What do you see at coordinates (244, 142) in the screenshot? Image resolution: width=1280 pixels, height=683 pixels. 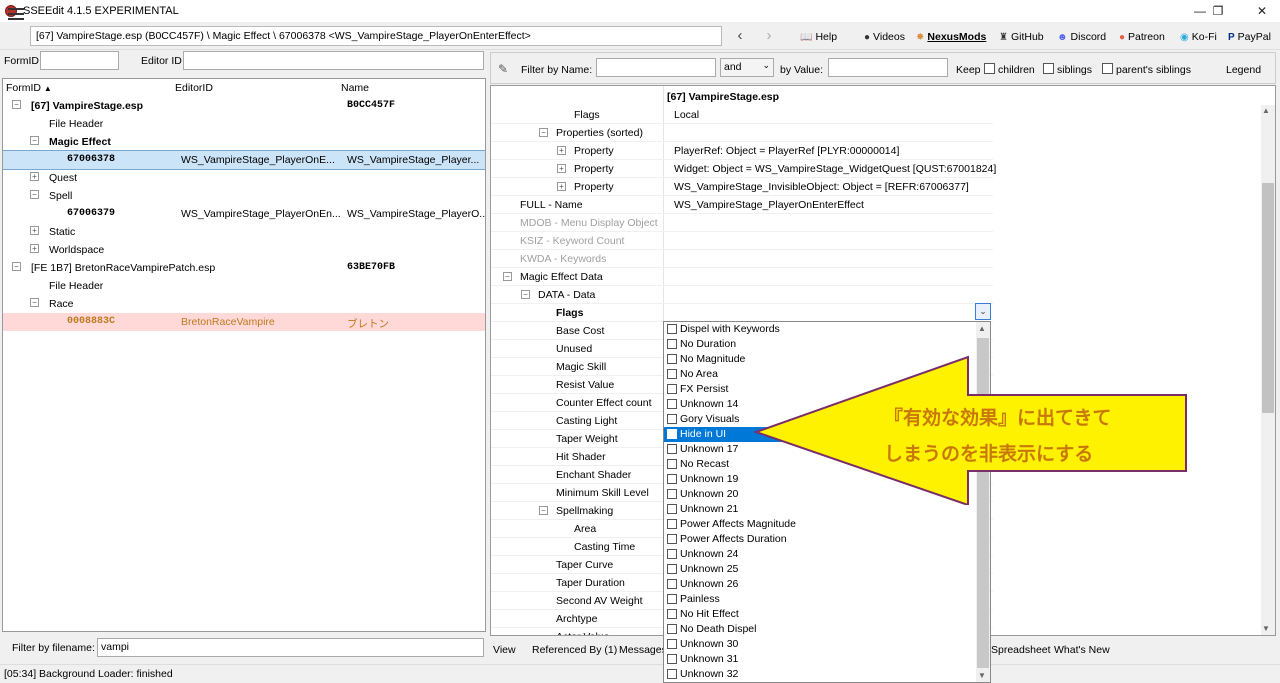 I see `tree-row: − Magic Effect` at bounding box center [244, 142].